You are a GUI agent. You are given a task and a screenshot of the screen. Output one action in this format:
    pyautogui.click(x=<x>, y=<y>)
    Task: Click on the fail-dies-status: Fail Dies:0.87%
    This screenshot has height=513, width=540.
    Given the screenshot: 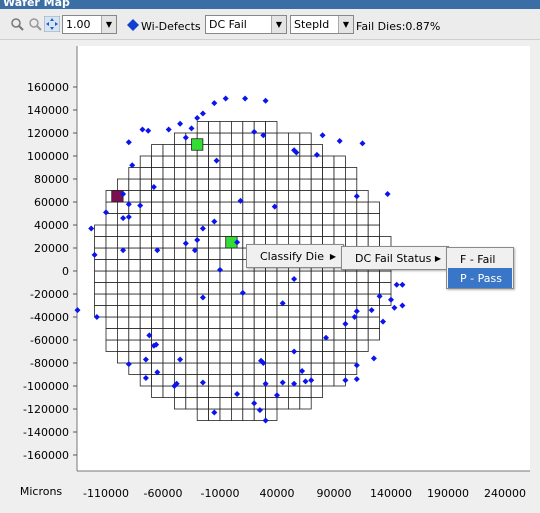 What is the action you would take?
    pyautogui.click(x=398, y=26)
    